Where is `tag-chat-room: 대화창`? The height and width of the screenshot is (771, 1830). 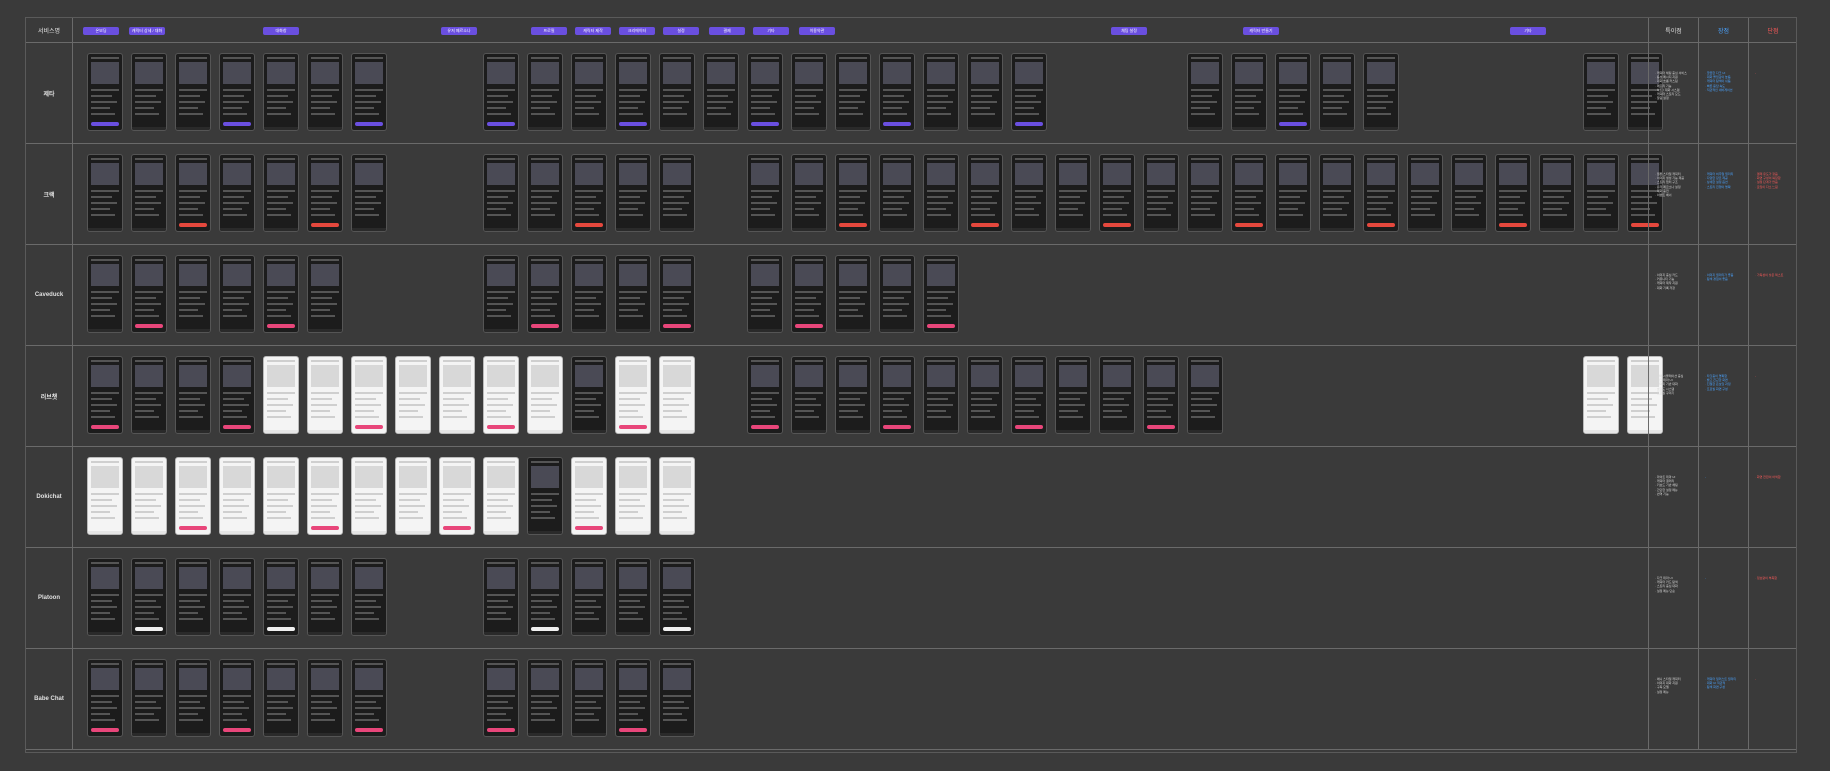 tag-chat-room: 대화창 is located at coordinates (281, 31).